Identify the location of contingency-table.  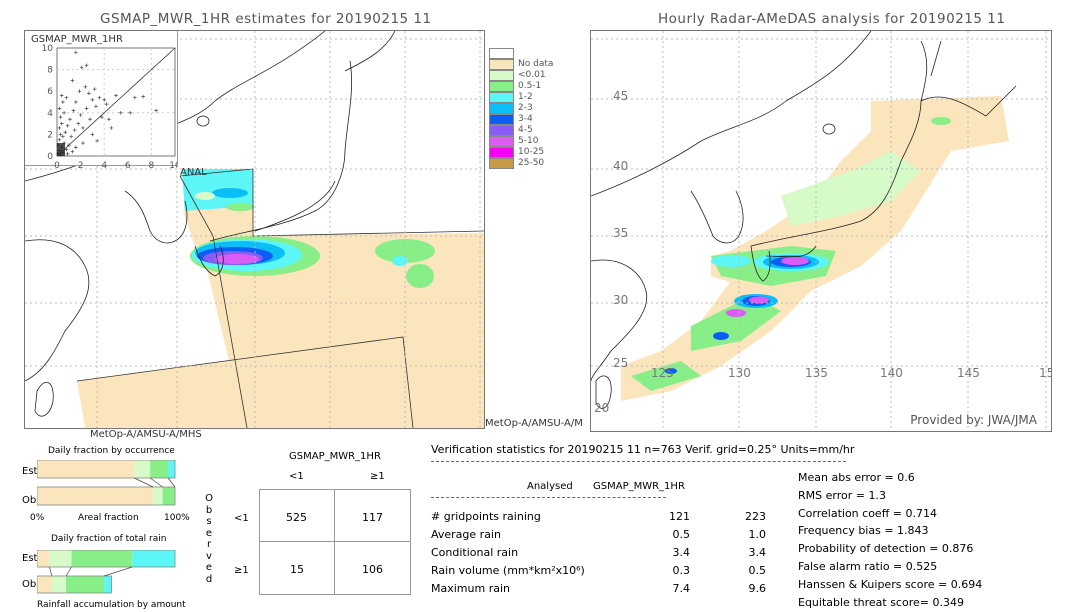
(335, 542).